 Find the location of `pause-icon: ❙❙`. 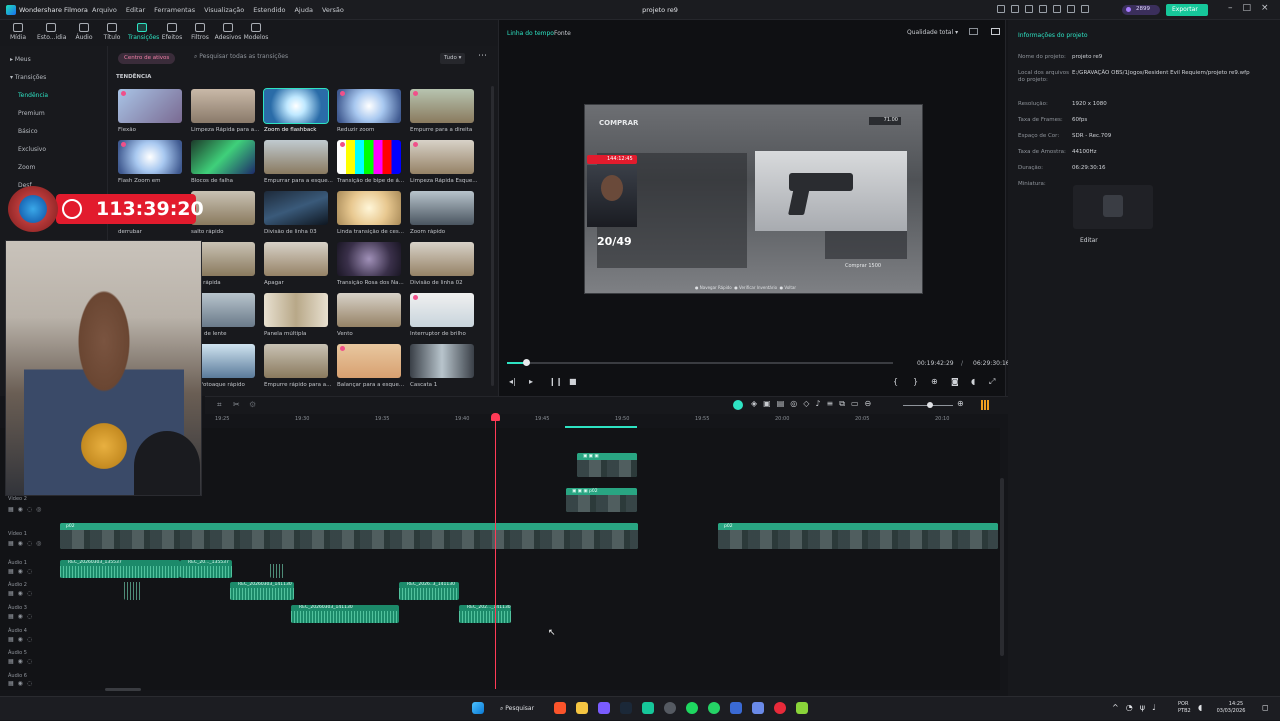

pause-icon: ❙❙ is located at coordinates (555, 381).